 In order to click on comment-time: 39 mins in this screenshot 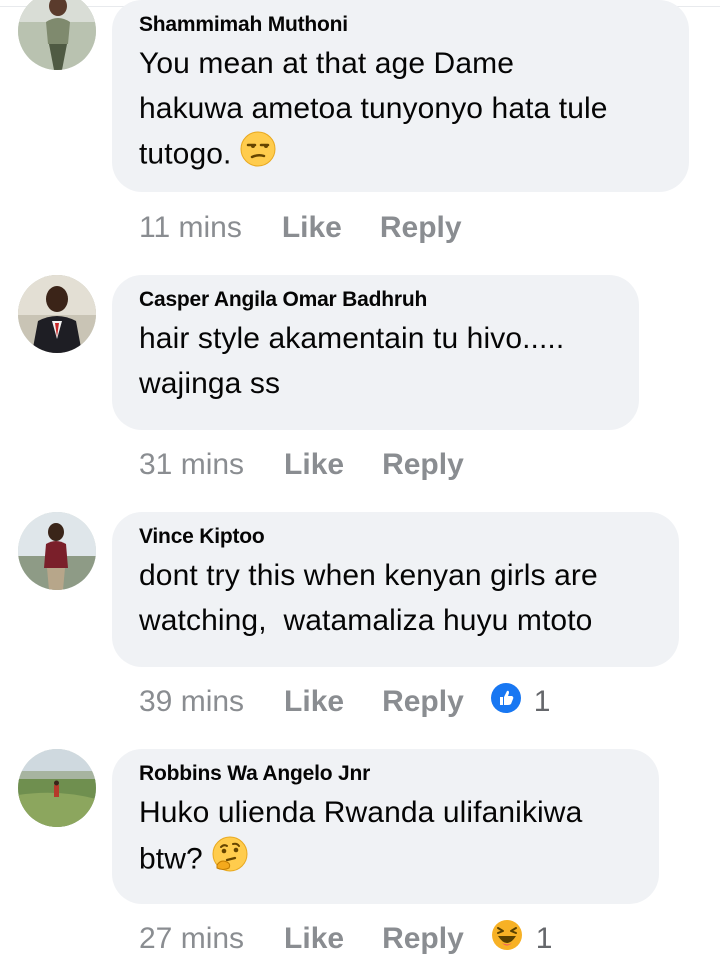, I will do `click(191, 702)`.